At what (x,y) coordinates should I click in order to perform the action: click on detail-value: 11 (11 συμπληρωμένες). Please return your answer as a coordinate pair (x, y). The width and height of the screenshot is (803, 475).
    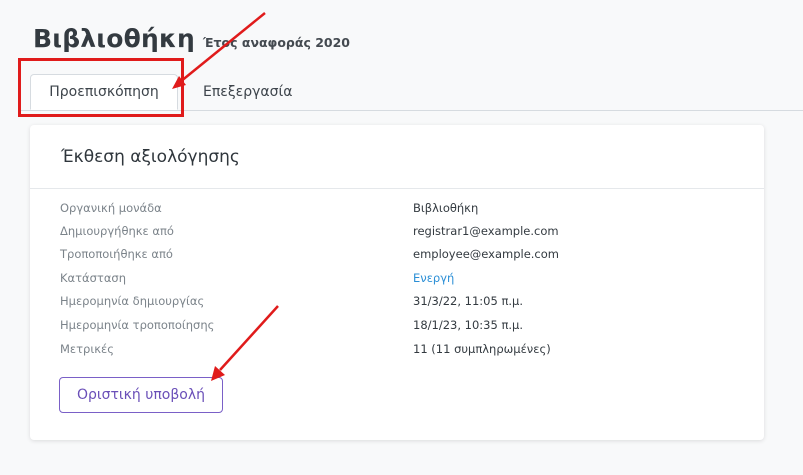
    Looking at the image, I should click on (482, 349).